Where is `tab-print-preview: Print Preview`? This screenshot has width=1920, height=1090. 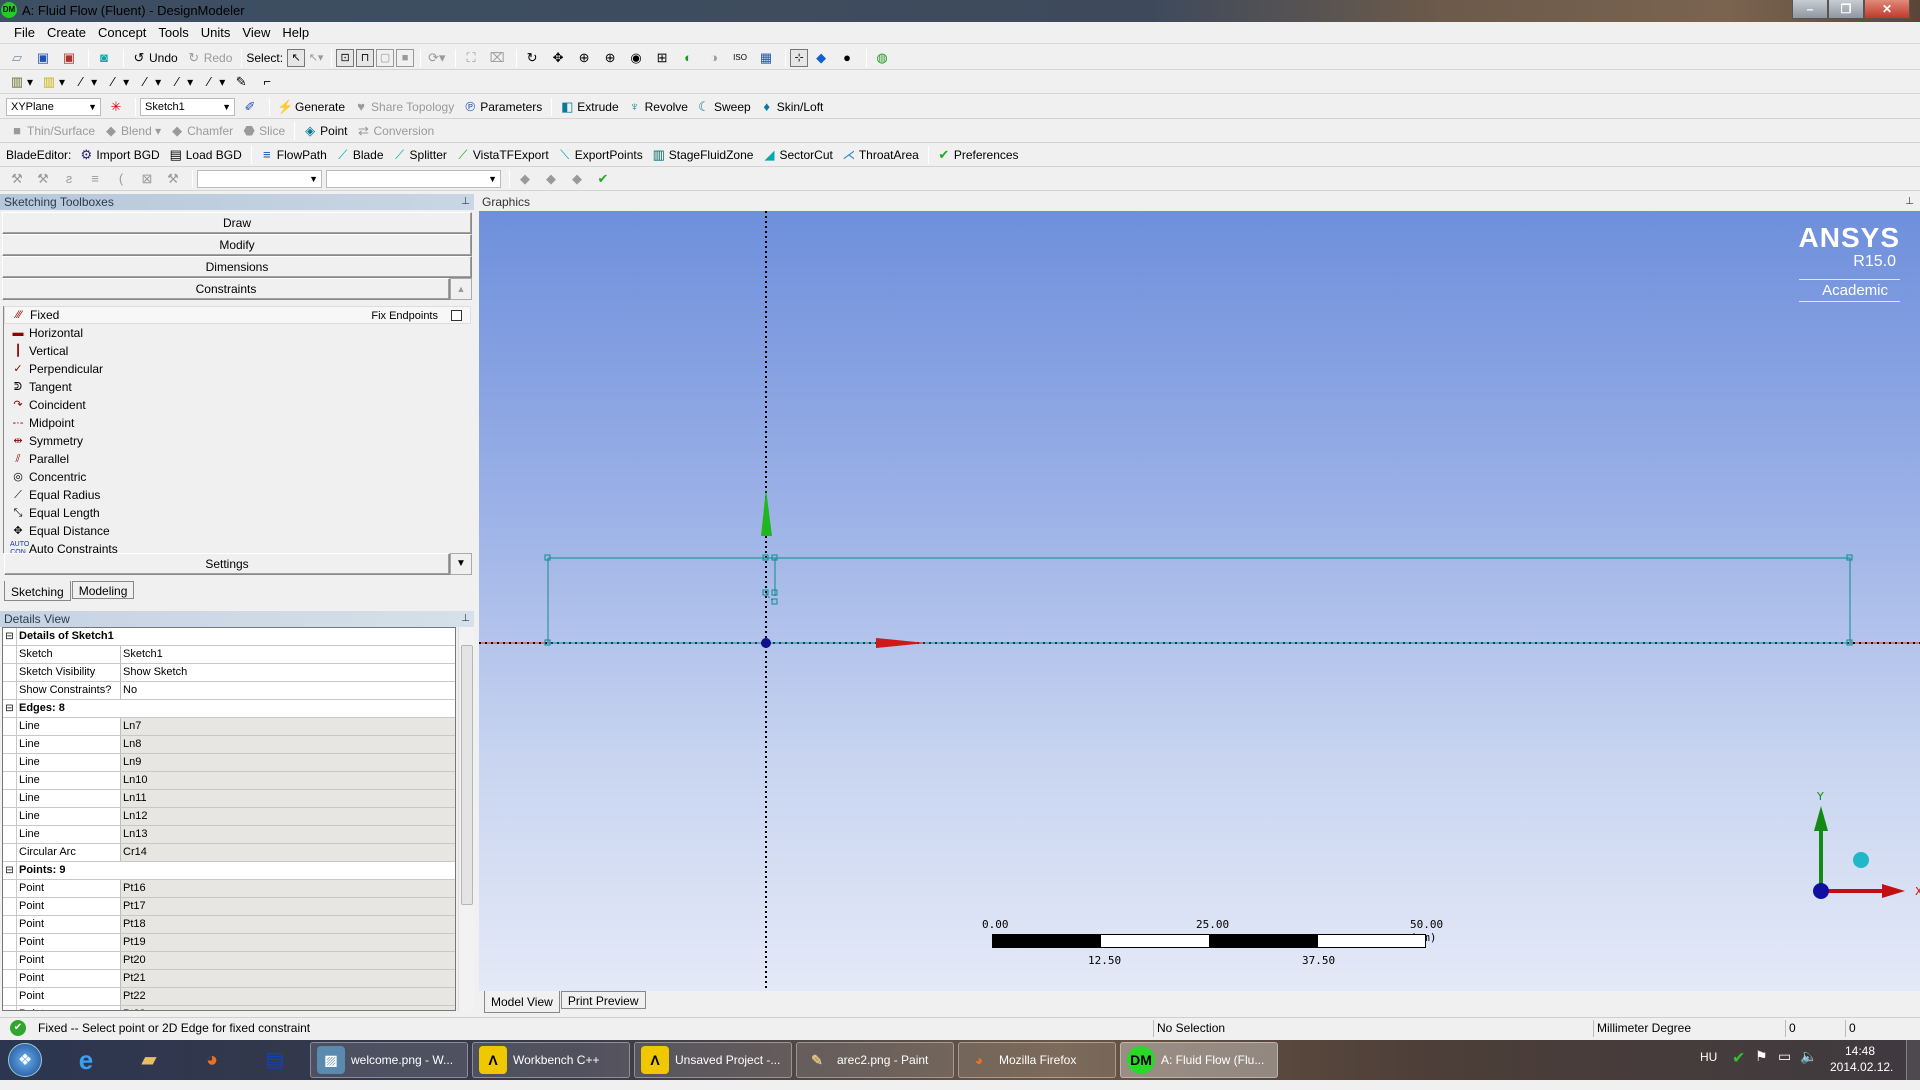 tab-print-preview: Print Preview is located at coordinates (603, 1000).